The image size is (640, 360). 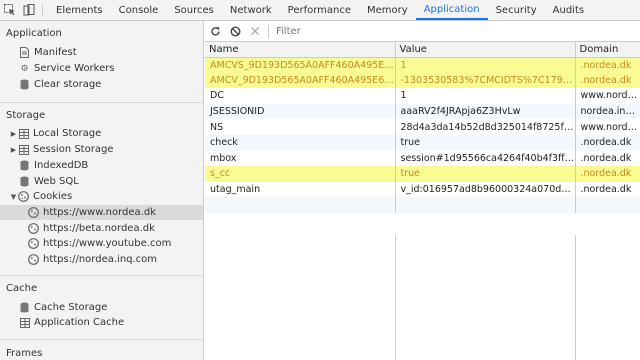 I want to click on cell-domain: nordea.inq.com, so click(x=607, y=111).